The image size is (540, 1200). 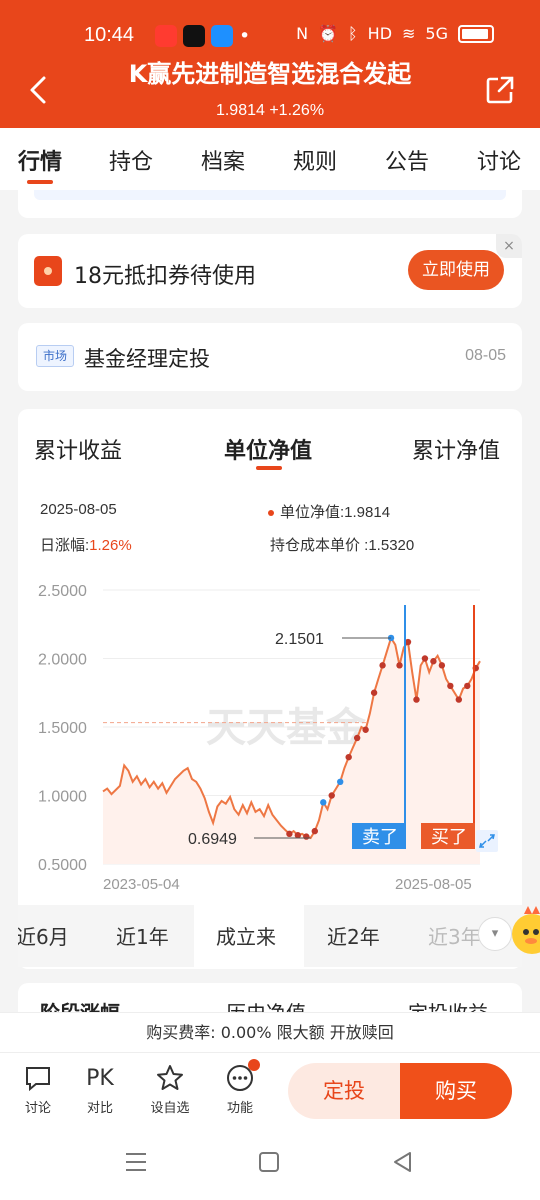 What do you see at coordinates (170, 1078) in the screenshot?
I see `star-add-icon` at bounding box center [170, 1078].